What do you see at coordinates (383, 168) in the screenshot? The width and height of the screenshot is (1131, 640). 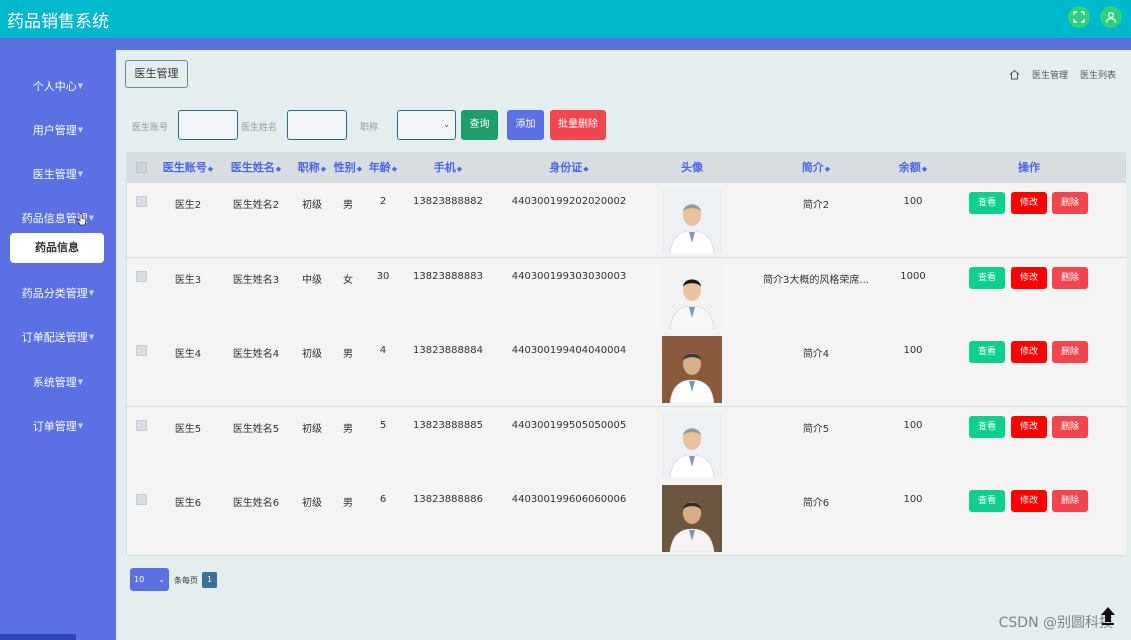 I see `column-header-age: 年龄◆` at bounding box center [383, 168].